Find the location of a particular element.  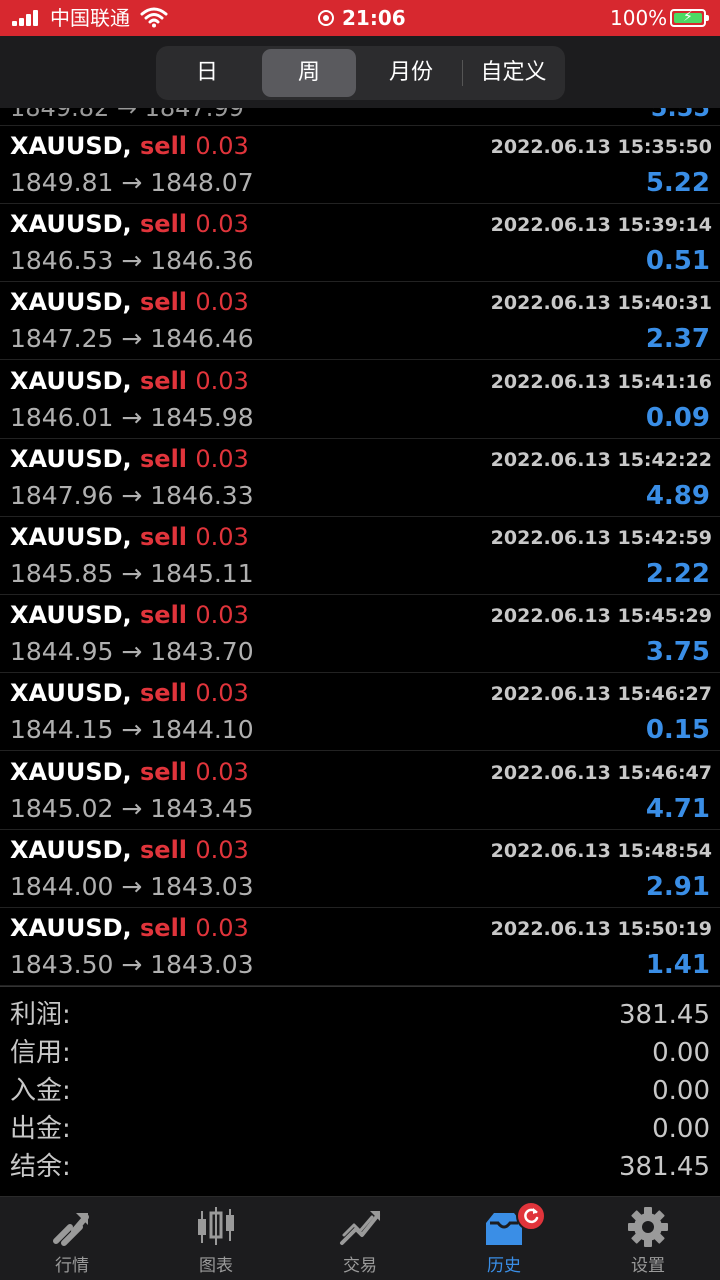

screen-record-icon is located at coordinates (326, 18).